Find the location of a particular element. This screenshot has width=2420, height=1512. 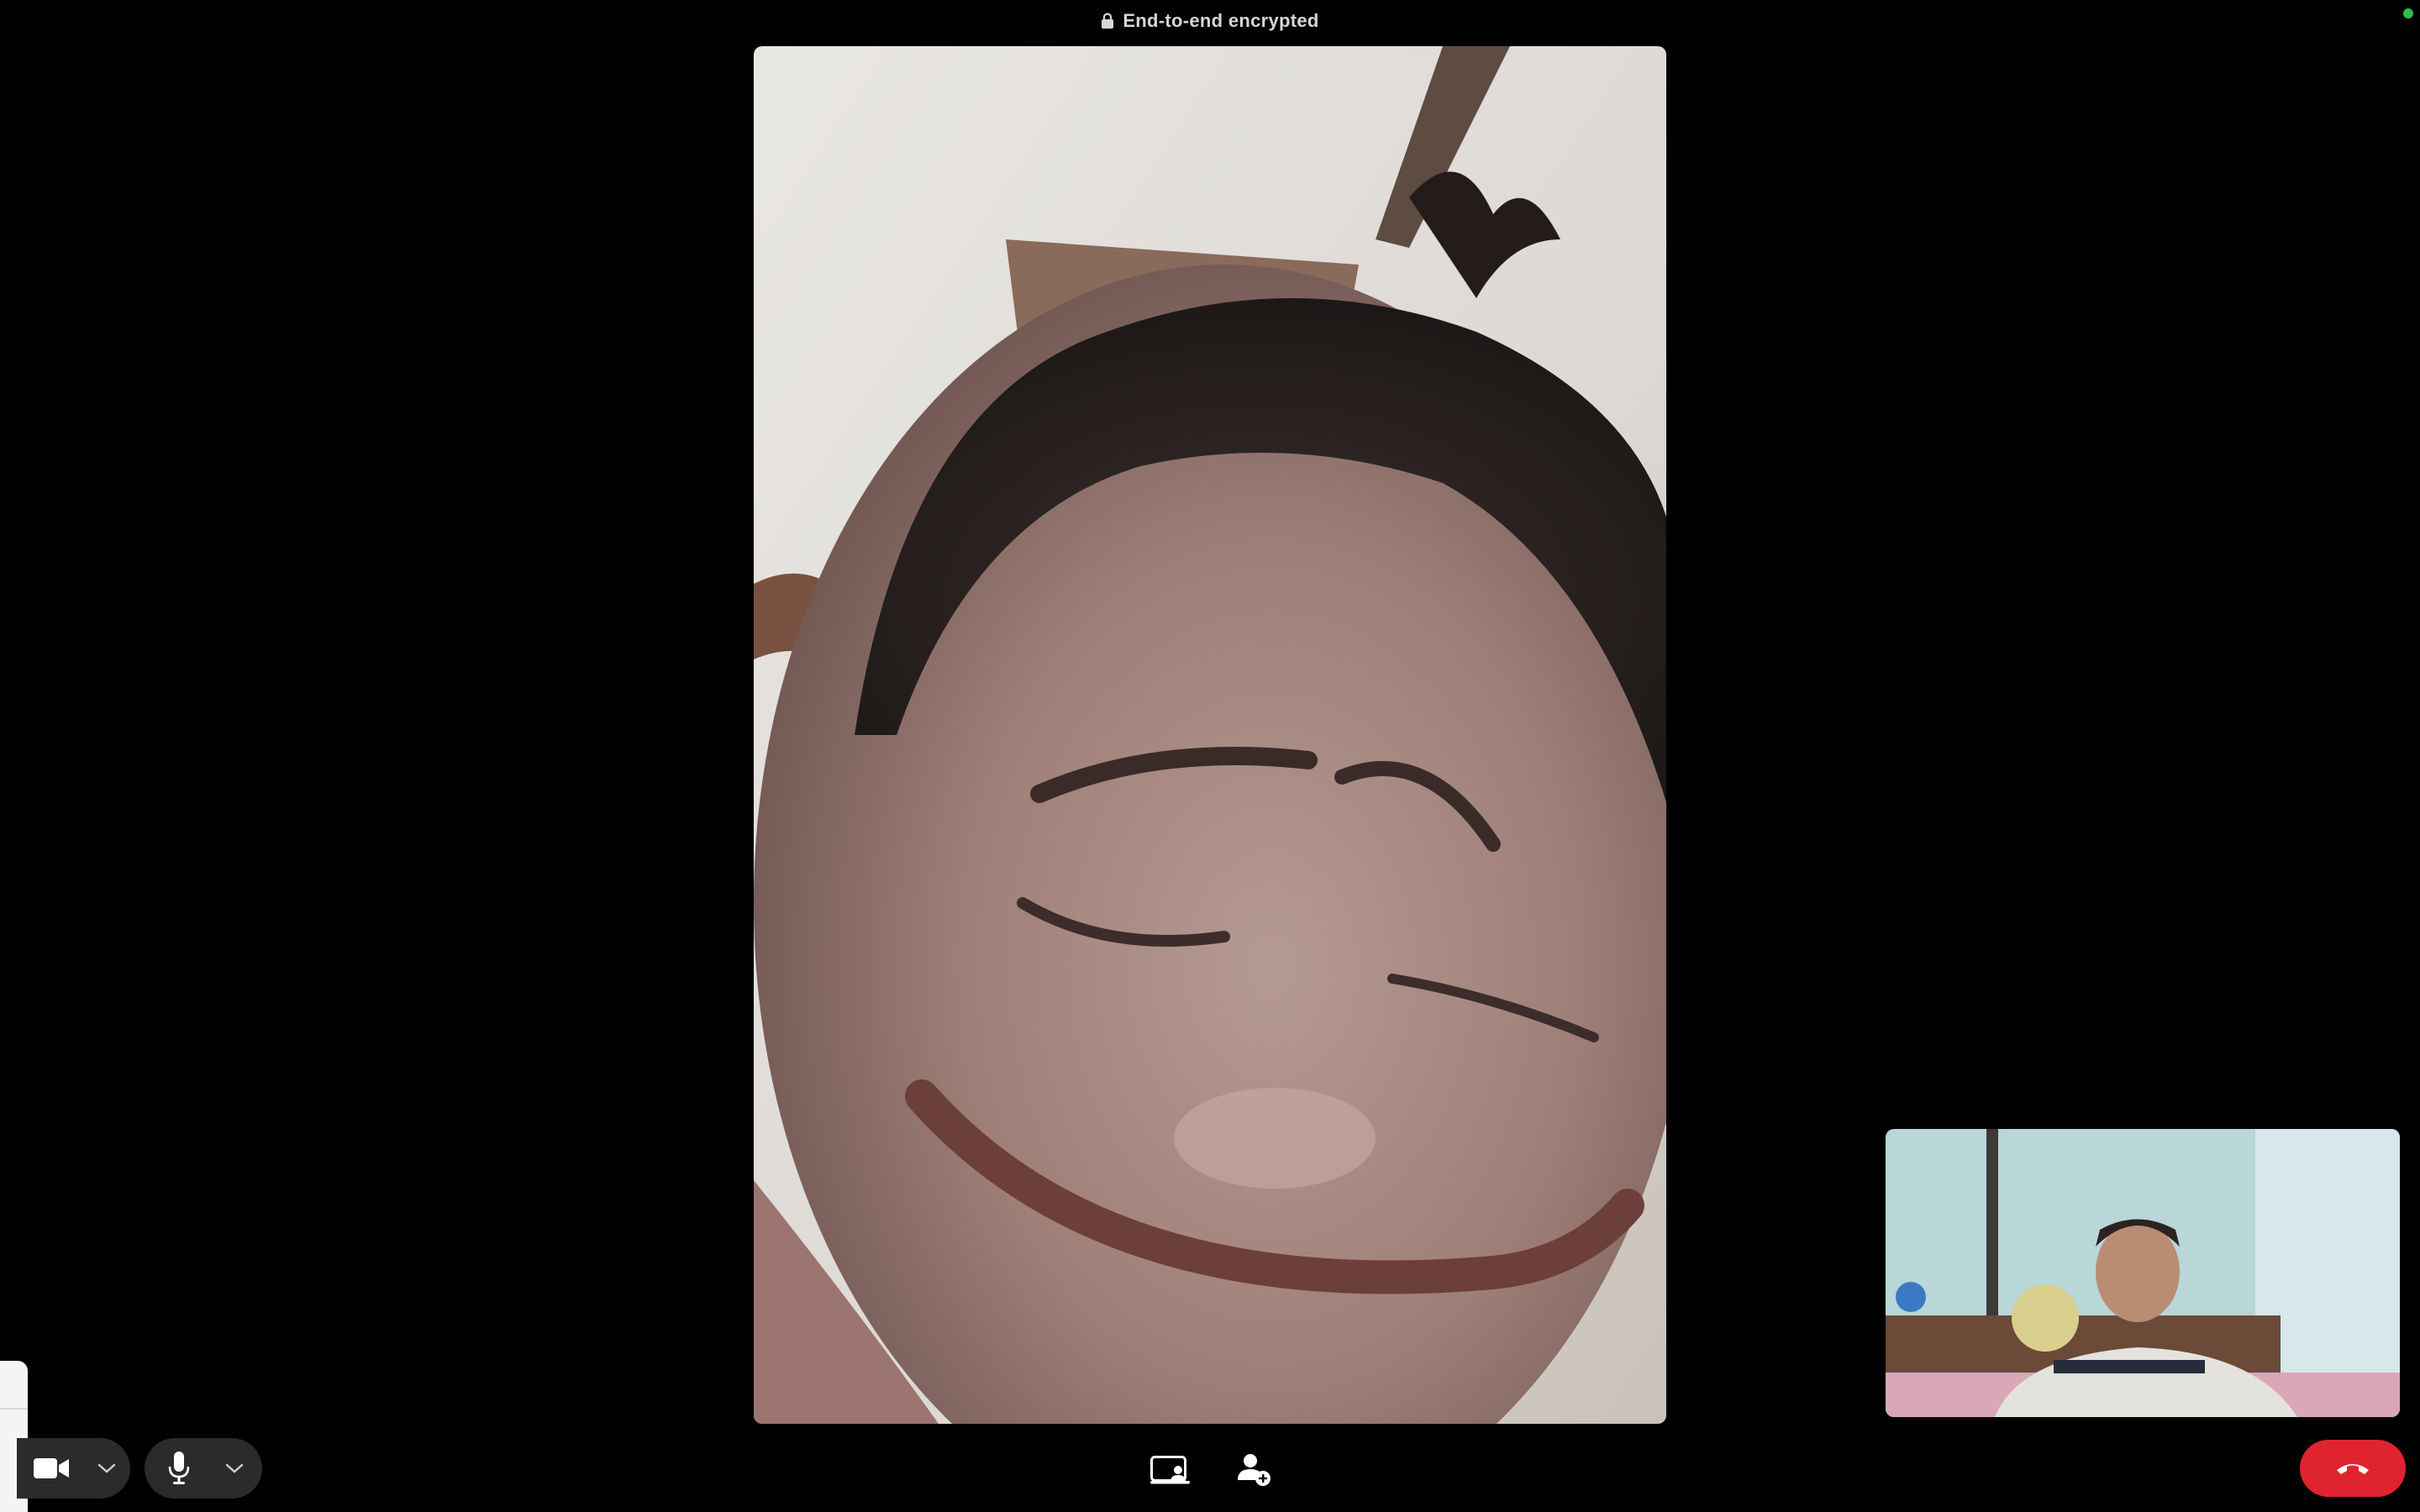

audio-control-group is located at coordinates (203, 1468).